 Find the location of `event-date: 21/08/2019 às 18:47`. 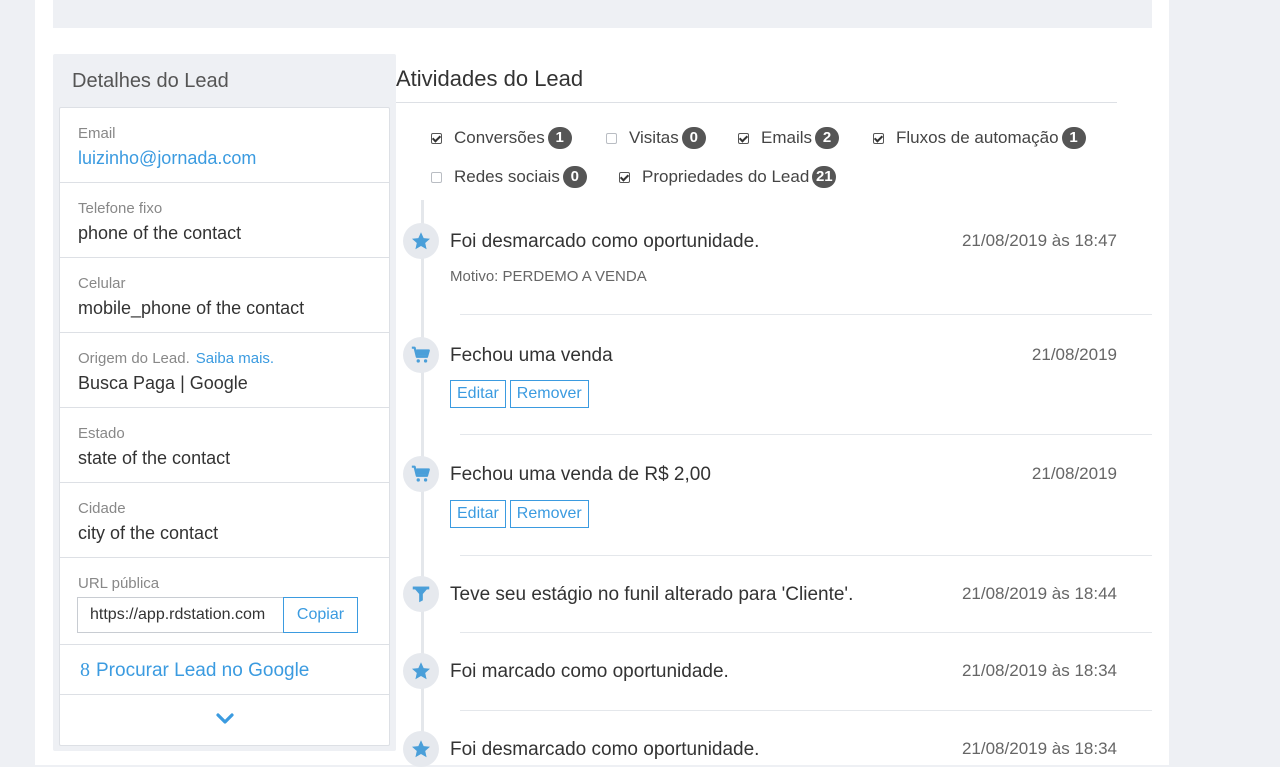

event-date: 21/08/2019 às 18:47 is located at coordinates (1039, 240).